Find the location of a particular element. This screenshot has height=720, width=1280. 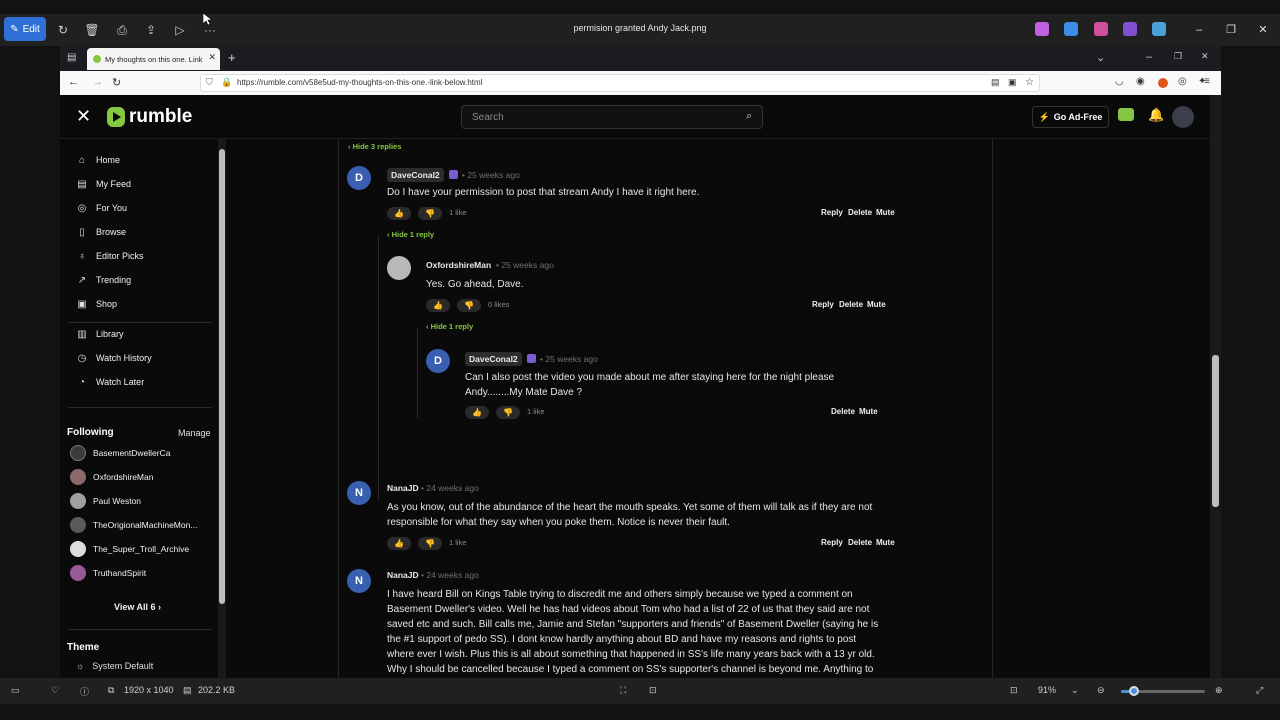

slideshow-icon: ▷ is located at coordinates (180, 30).